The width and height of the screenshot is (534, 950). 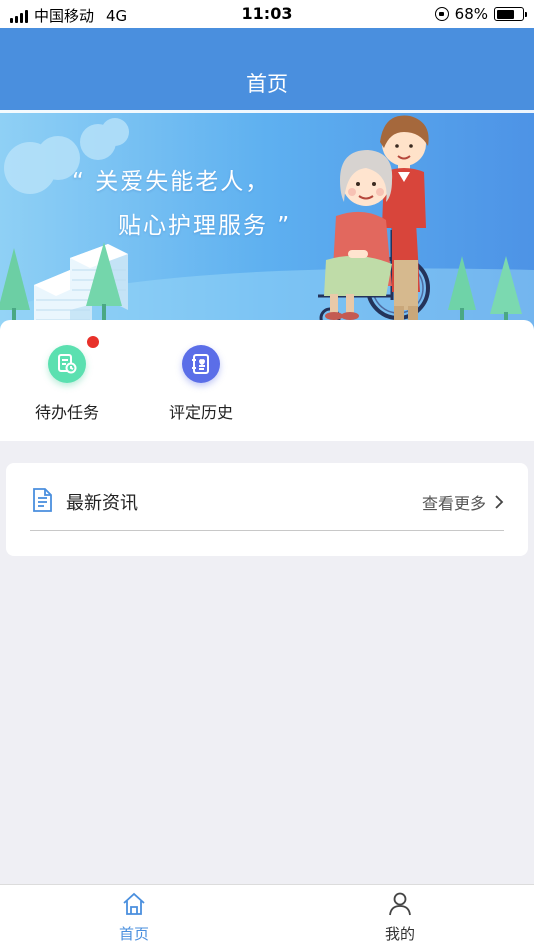 I want to click on shortcut-label: 待办任务, so click(x=66, y=412).